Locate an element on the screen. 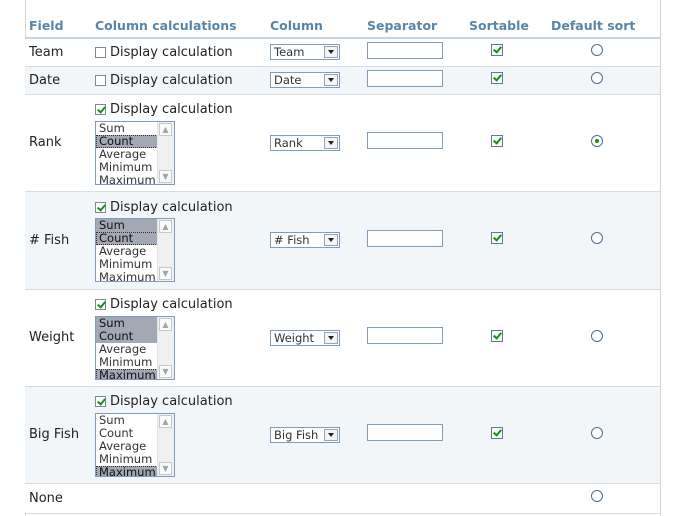  field-name-team: Team is located at coordinates (60, 52).